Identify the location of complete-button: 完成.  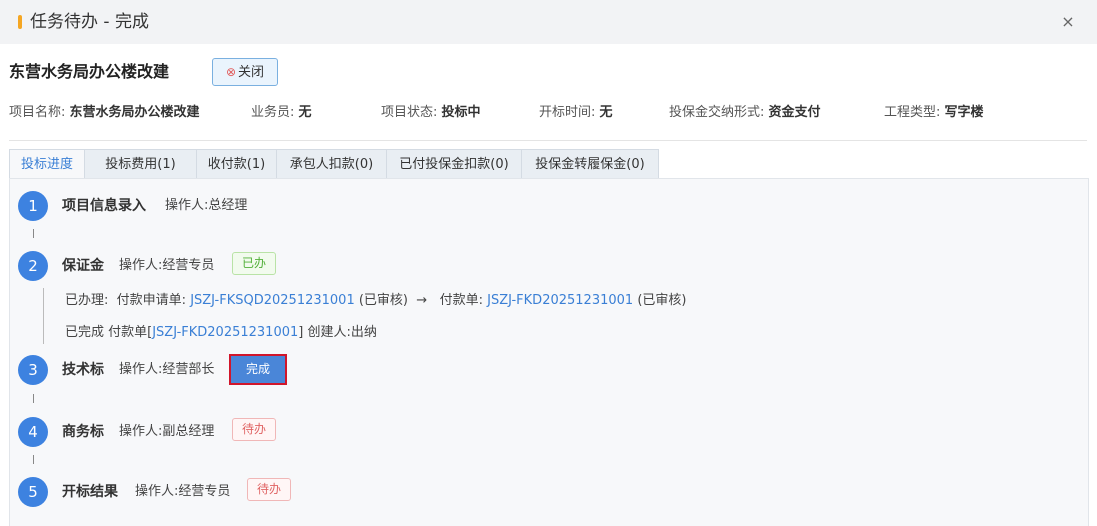
(258, 369).